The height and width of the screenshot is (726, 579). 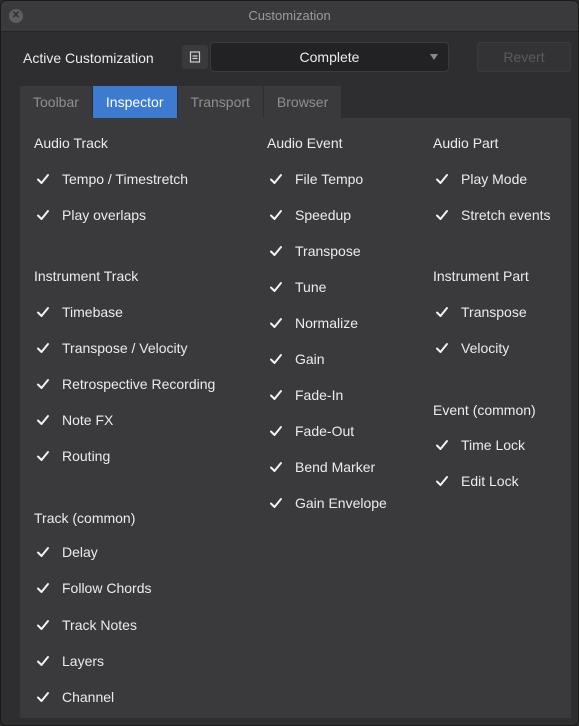 What do you see at coordinates (112, 179) in the screenshot?
I see `checkbox-tempo-timestretch: Tempo / Timestretch` at bounding box center [112, 179].